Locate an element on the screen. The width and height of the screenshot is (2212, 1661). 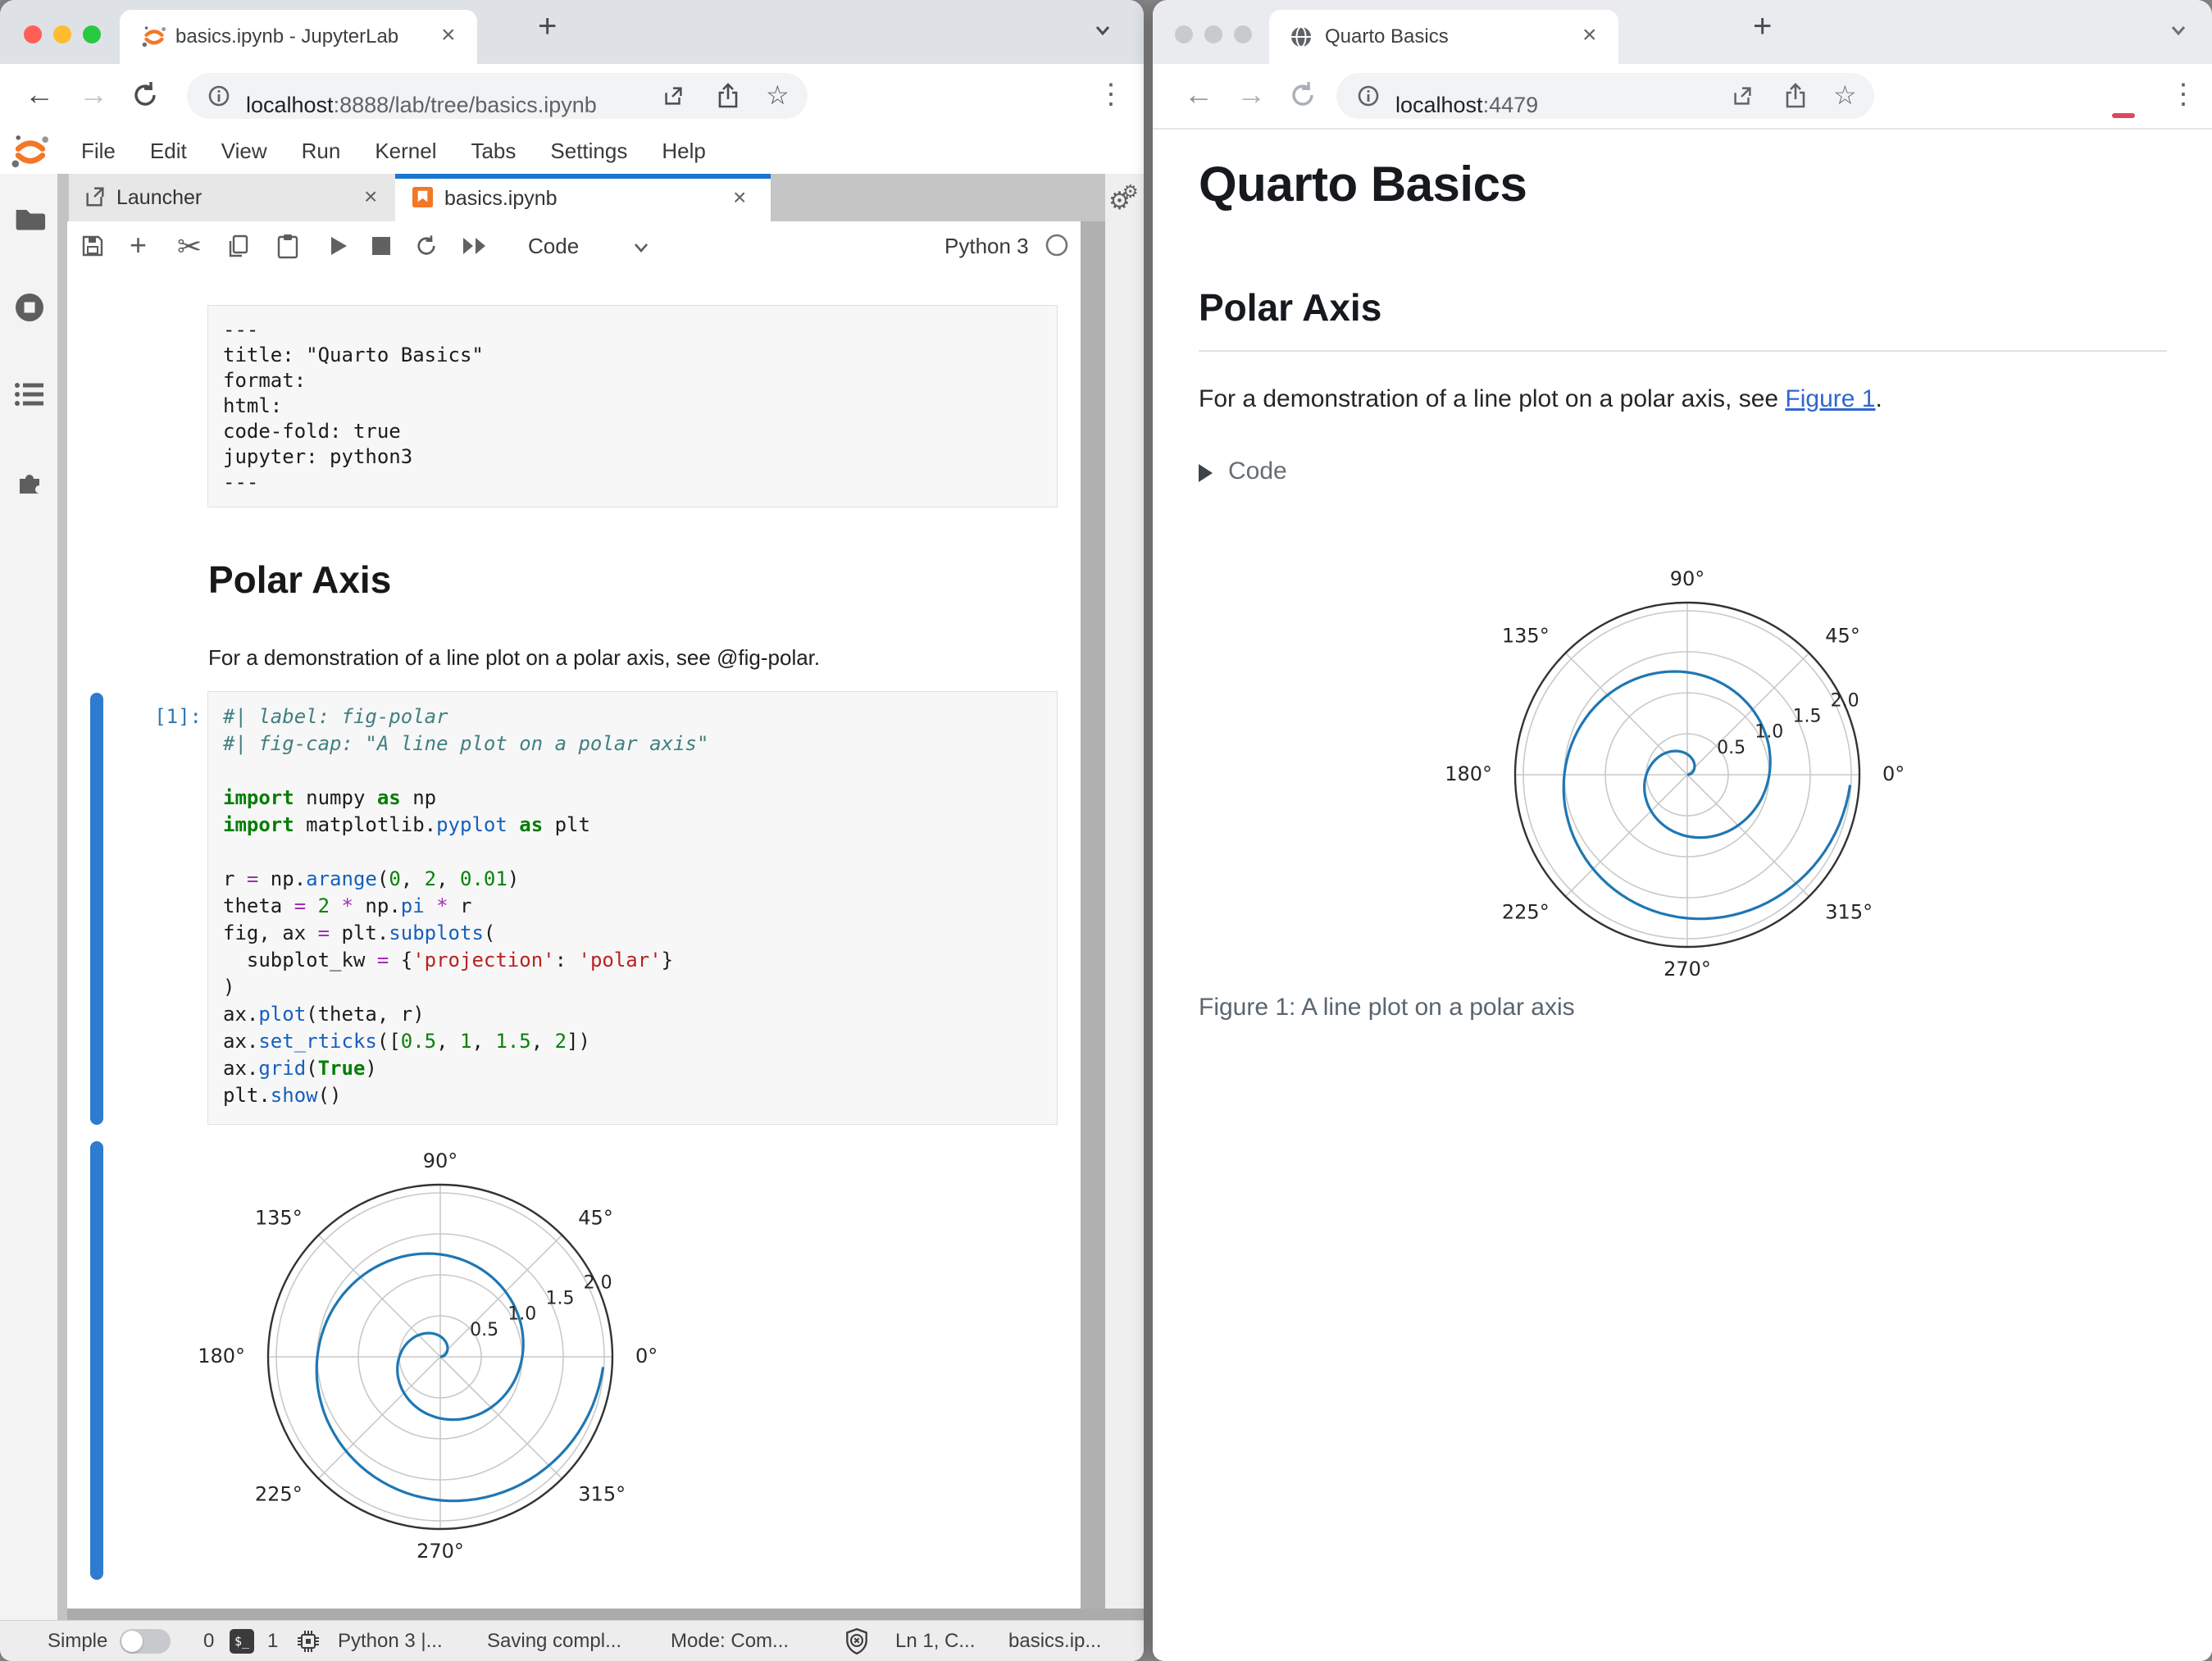
file-browser-icon is located at coordinates (29, 220).